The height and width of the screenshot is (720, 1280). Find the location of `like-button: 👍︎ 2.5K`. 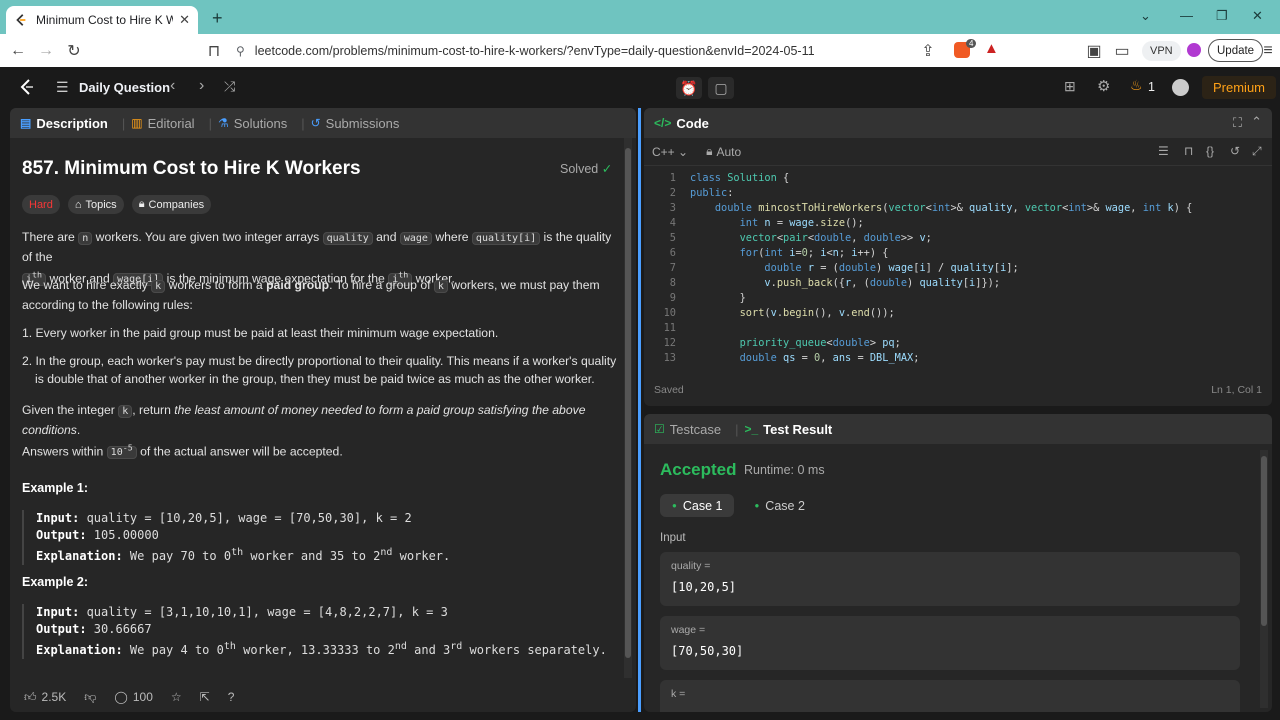

like-button: 👍︎ 2.5K is located at coordinates (45, 697).